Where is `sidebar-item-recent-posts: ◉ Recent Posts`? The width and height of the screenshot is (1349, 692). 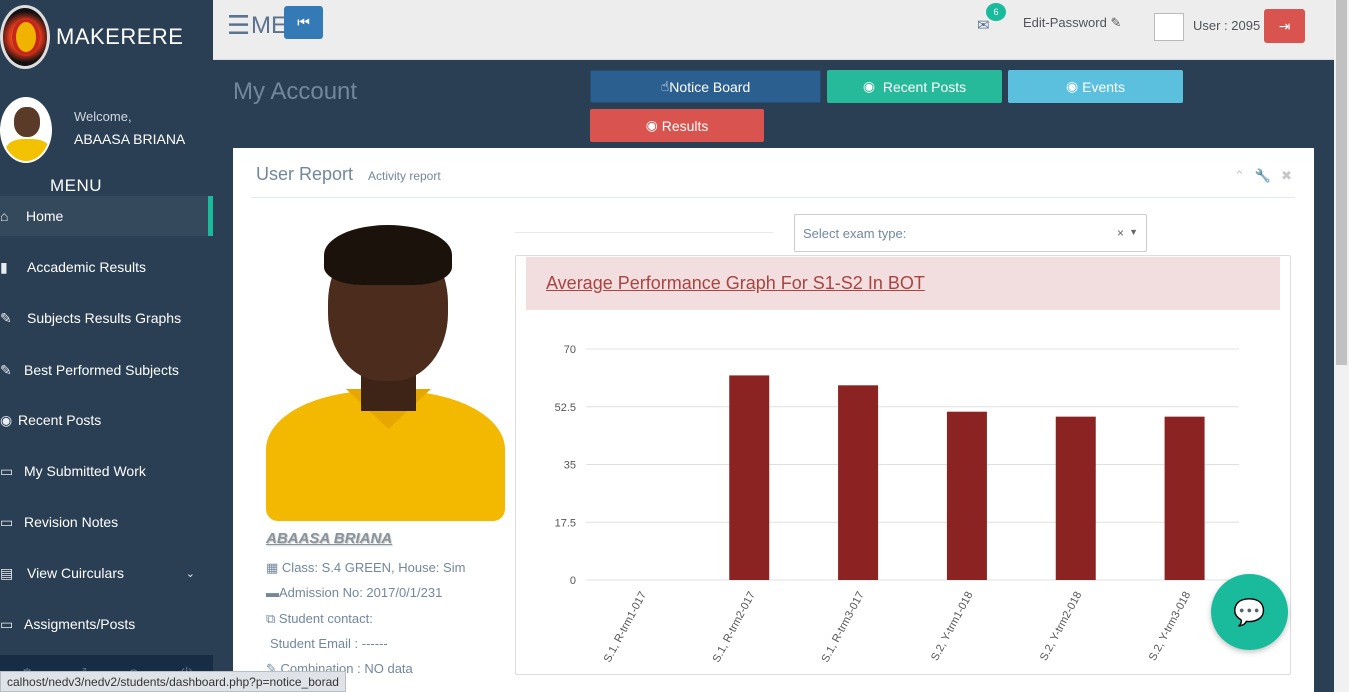
sidebar-item-recent-posts: ◉ Recent Posts is located at coordinates (106, 420).